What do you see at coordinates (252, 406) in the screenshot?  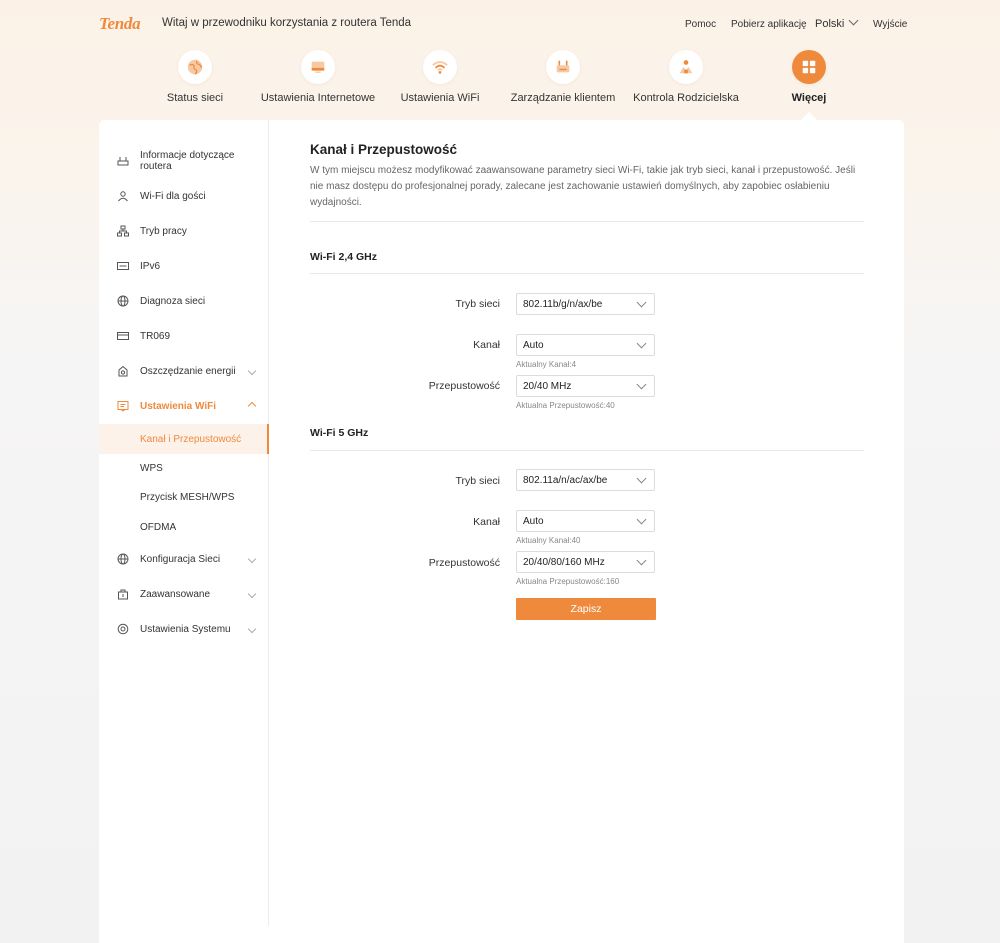 I see `chevron-up-icon` at bounding box center [252, 406].